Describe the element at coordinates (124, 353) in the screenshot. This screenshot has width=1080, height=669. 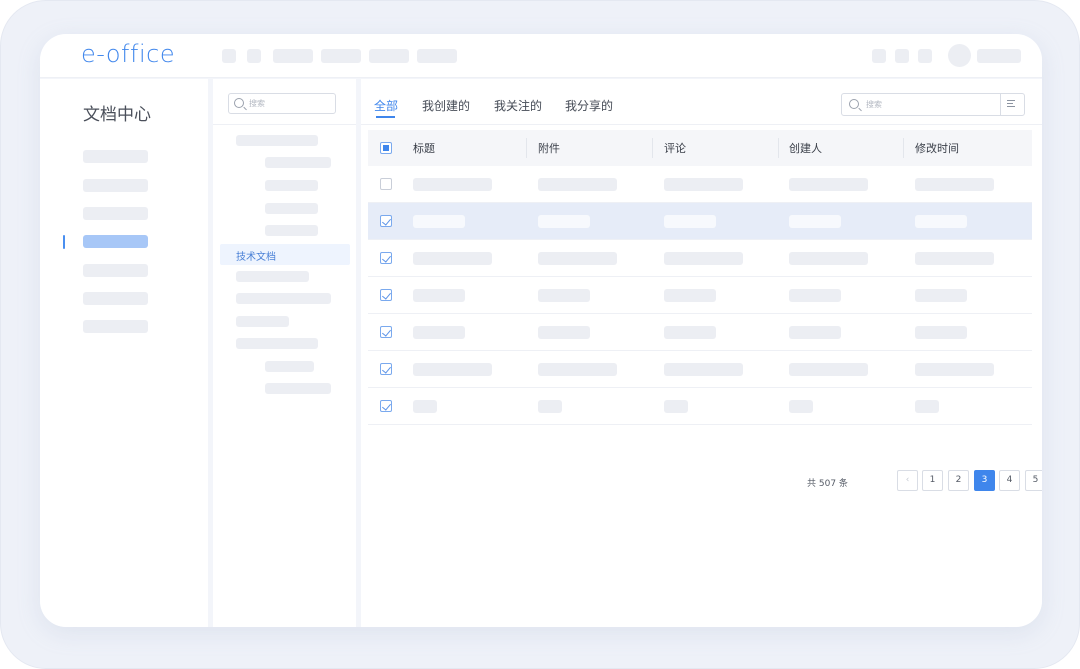
I see `left-nav: 文档中心` at that location.